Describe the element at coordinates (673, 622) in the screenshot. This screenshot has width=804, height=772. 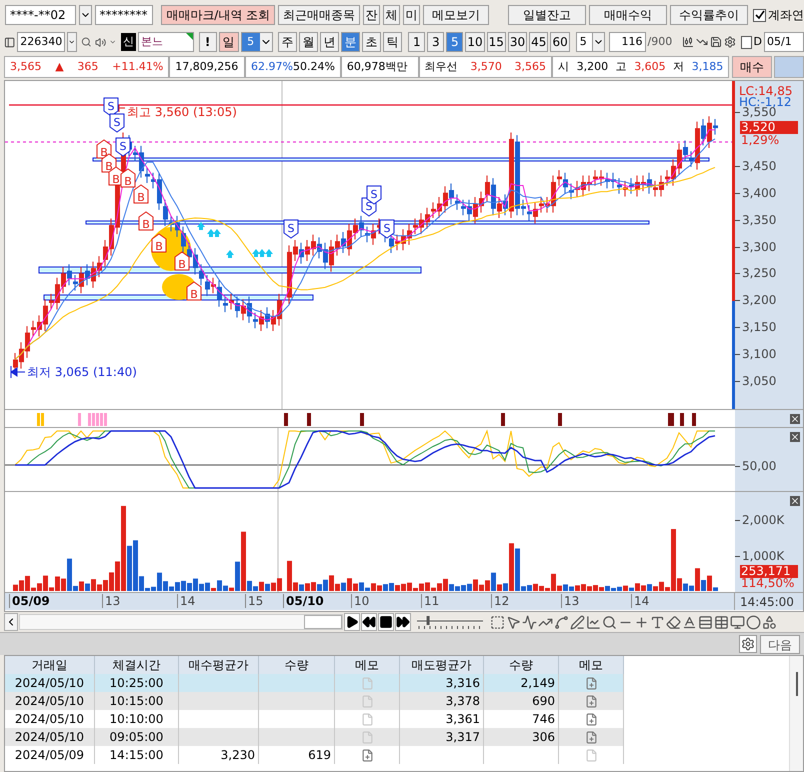
I see `eraser-icon` at that location.